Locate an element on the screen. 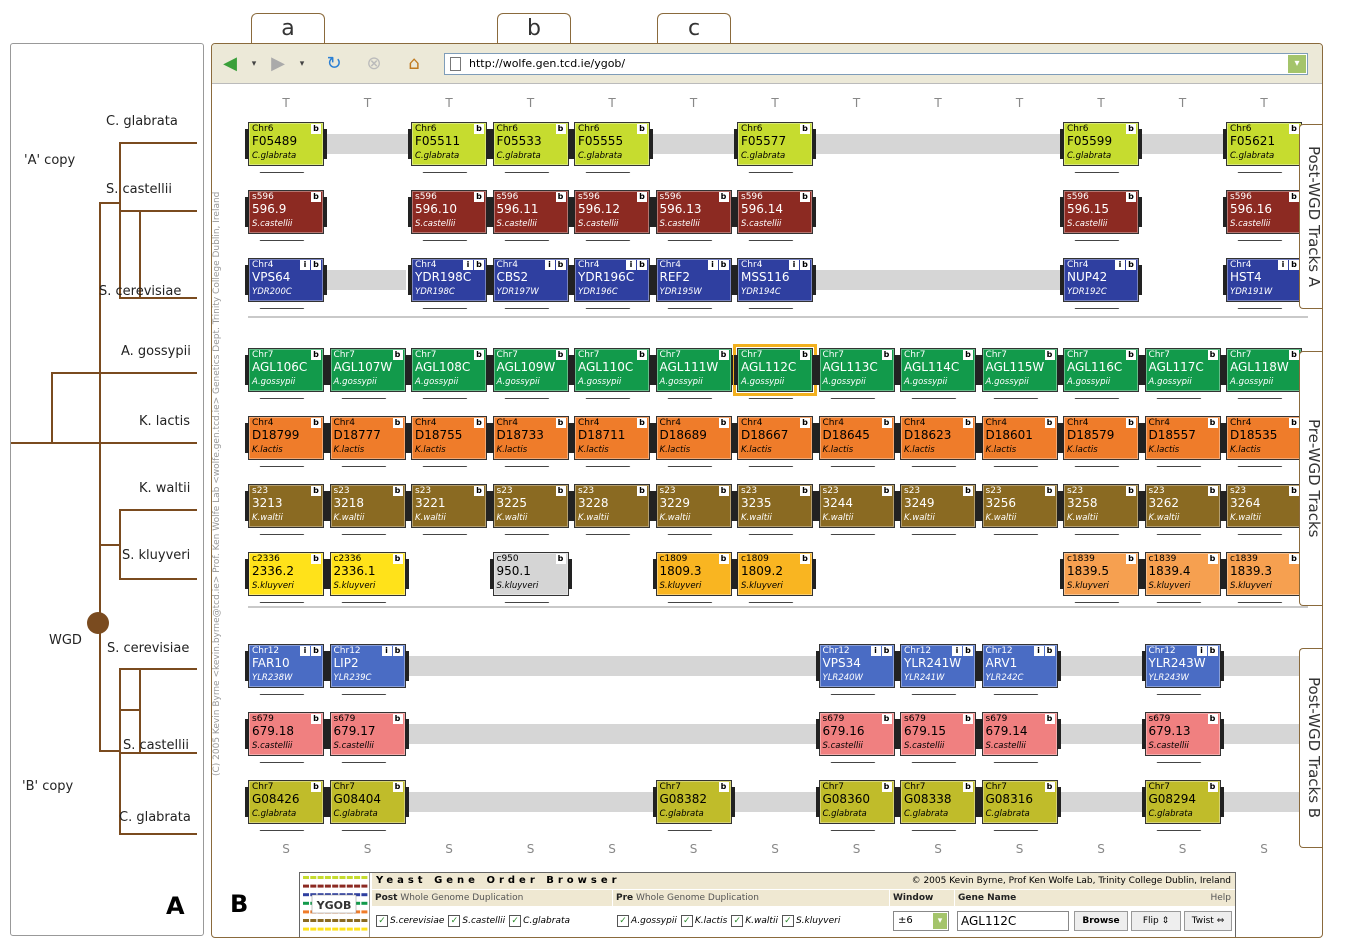 Image resolution: width=1346 pixels, height=943 pixels. browse-button: Browse is located at coordinates (1101, 921).